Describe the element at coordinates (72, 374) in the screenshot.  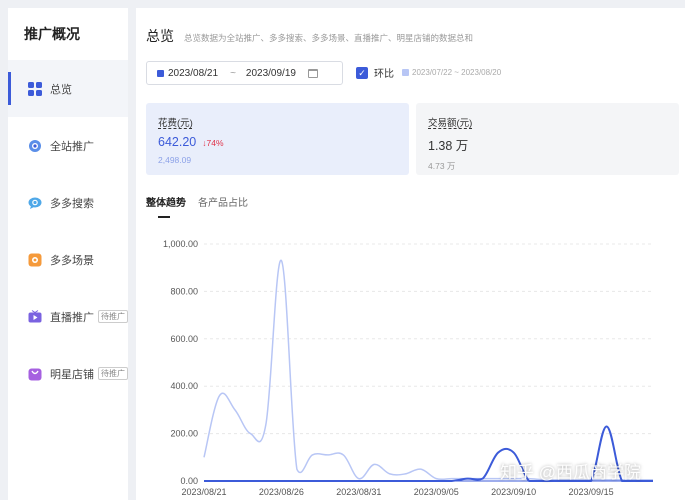
I see `sidebar-item-label: 明星店铺` at that location.